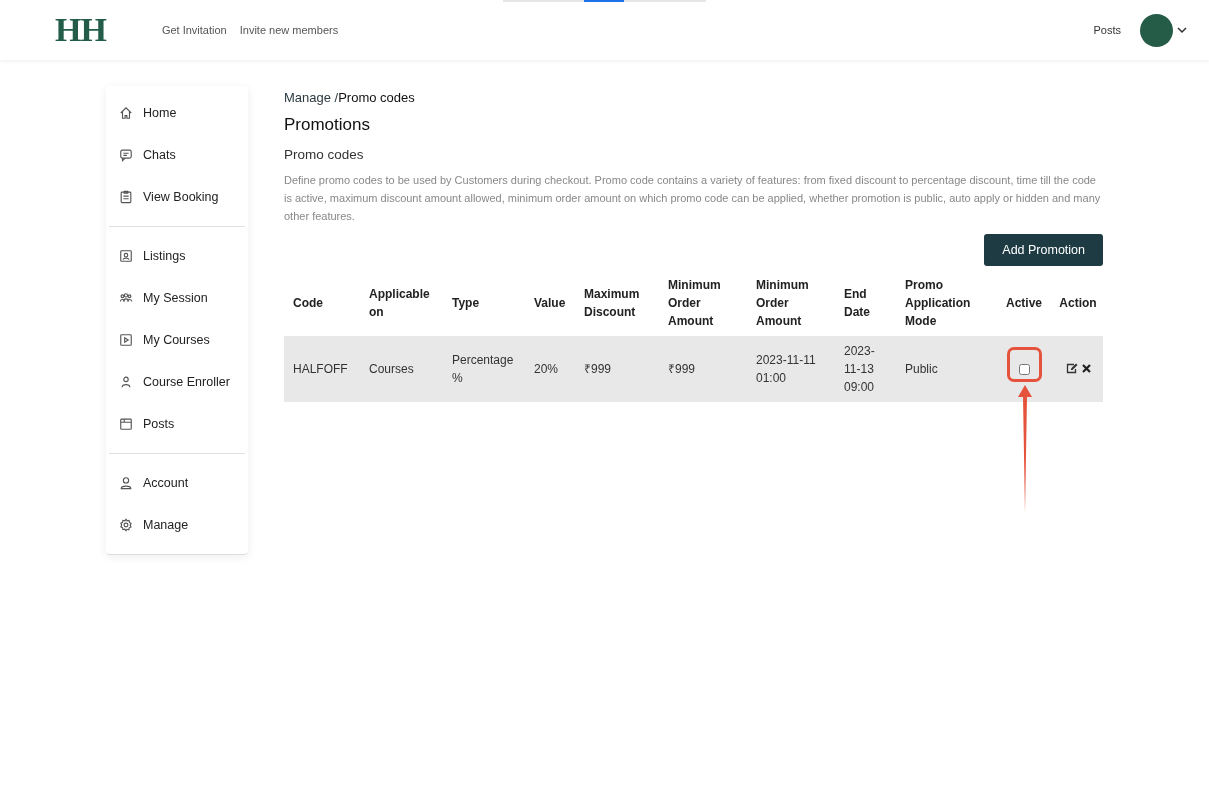  Describe the element at coordinates (1071, 368) in the screenshot. I see `edit-icon` at that location.